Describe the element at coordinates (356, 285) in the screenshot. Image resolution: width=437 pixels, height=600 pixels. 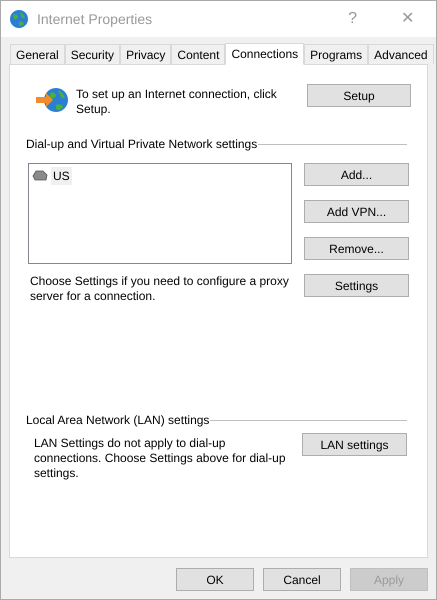
I see `settings-button: Settings` at that location.